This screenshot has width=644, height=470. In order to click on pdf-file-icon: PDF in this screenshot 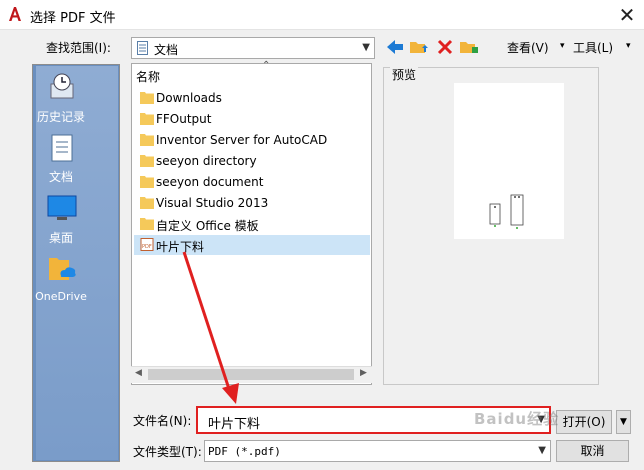, I will do `click(147, 244)`.